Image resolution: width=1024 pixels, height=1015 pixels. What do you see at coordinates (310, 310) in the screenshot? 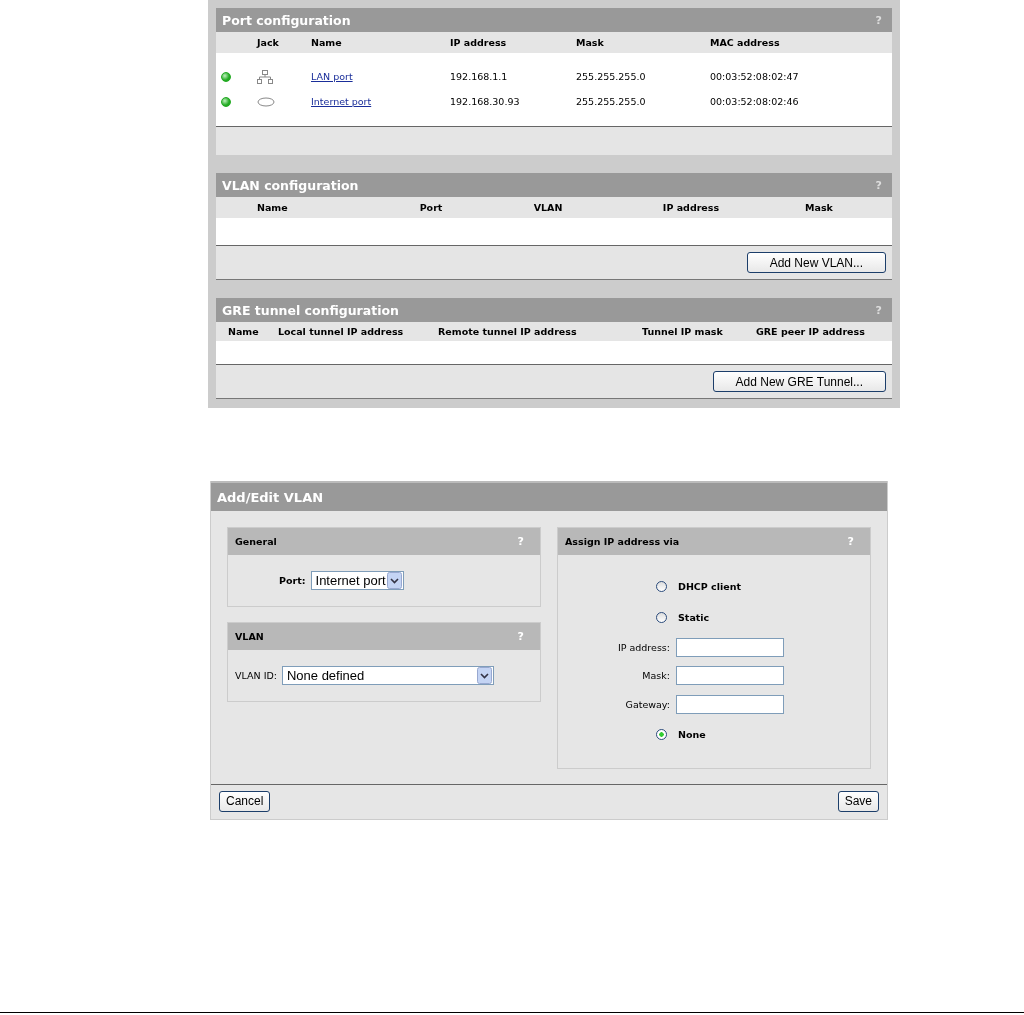
I see `section-title: GRE tunnel configuration` at bounding box center [310, 310].